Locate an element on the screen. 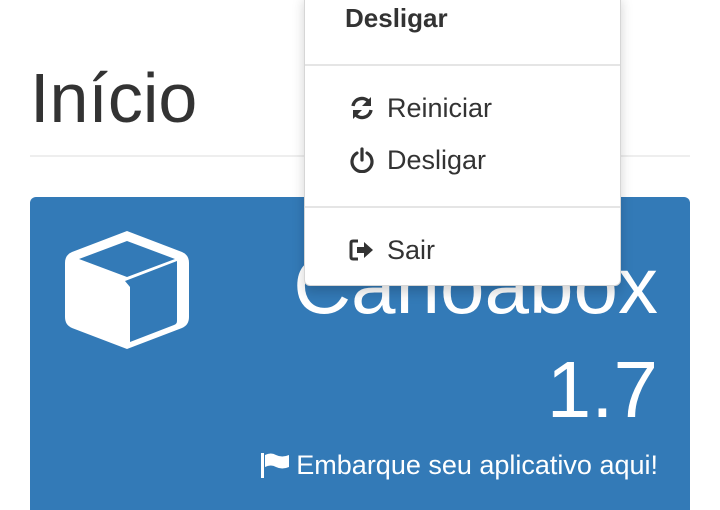 The image size is (720, 510). embark-app-link: Embarque seu aplicativo aqui! is located at coordinates (459, 465).